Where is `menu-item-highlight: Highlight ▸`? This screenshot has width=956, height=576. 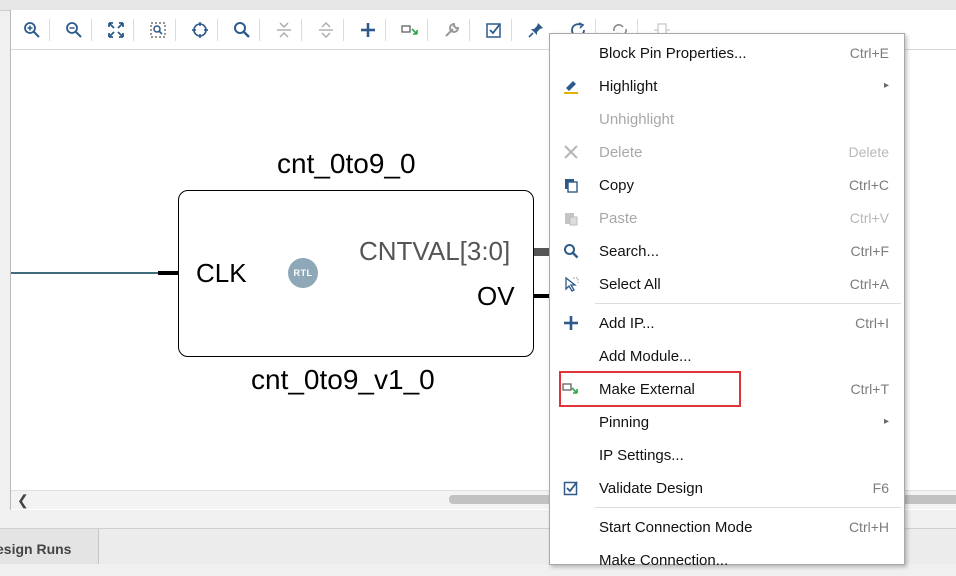
menu-item-highlight: Highlight ▸ is located at coordinates (727, 85).